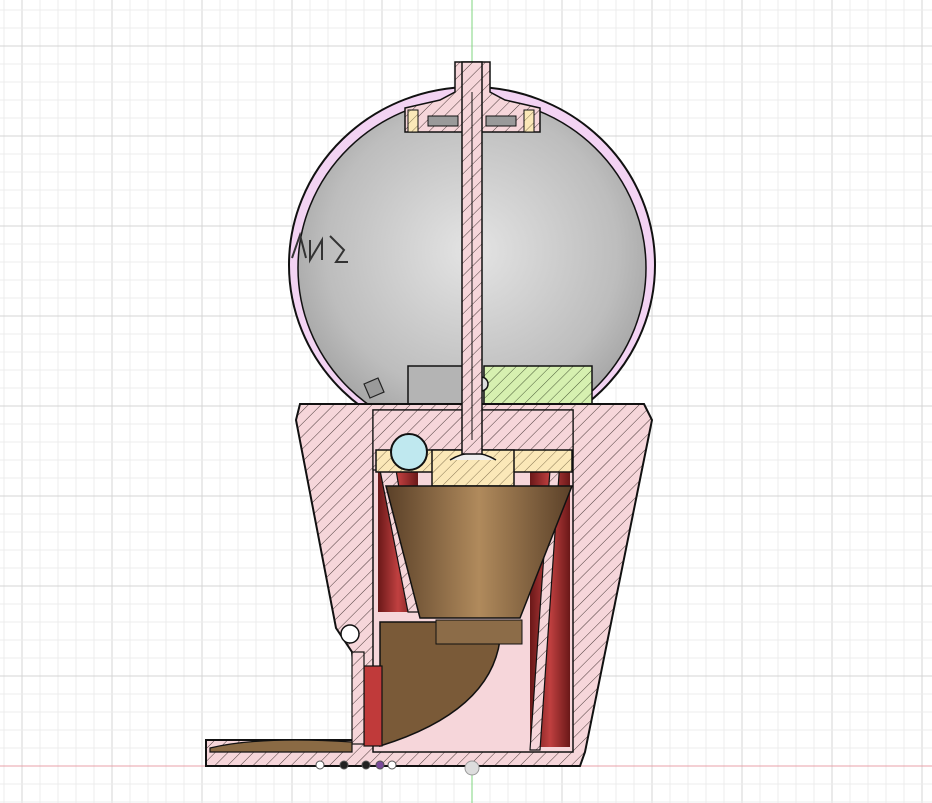 Image resolution: width=932 pixels, height=803 pixels. Describe the element at coordinates (479, 632) in the screenshot. I see `chute-slot` at that location.